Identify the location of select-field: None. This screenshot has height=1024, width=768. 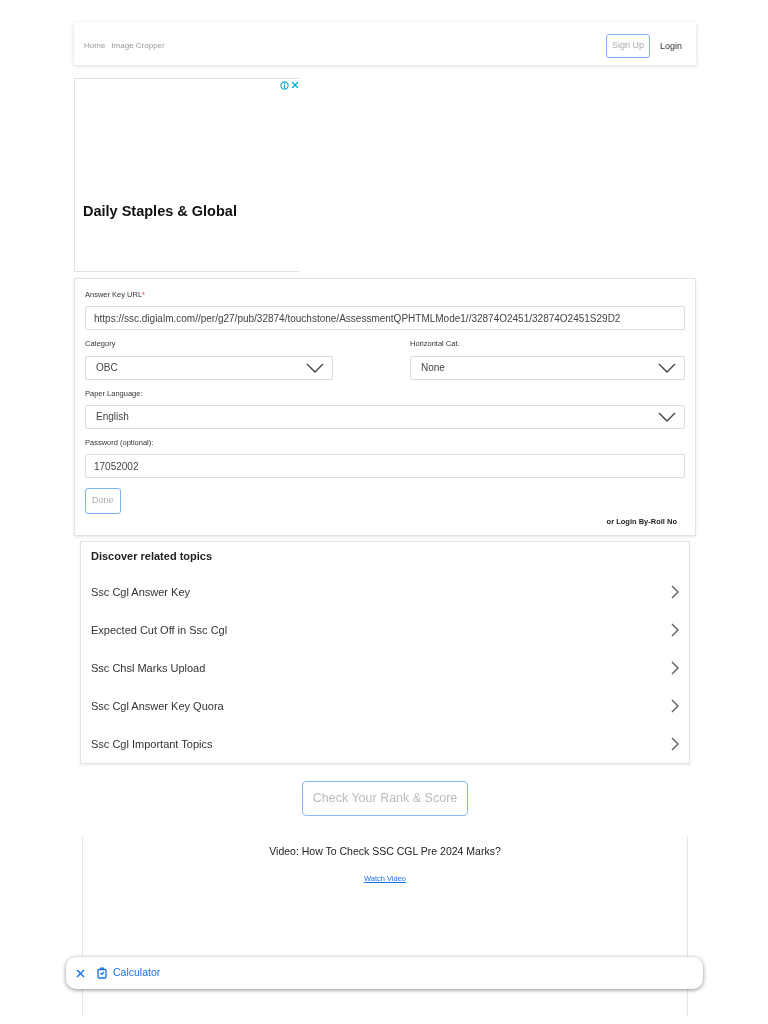
(547, 367).